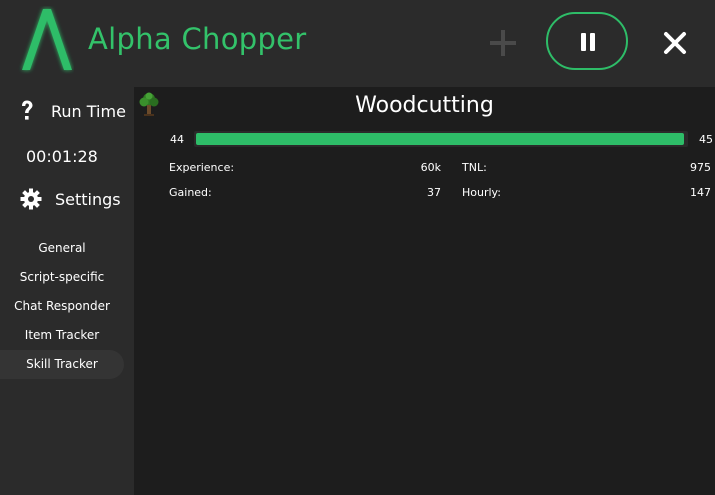 This screenshot has height=495, width=715. What do you see at coordinates (47, 39) in the screenshot?
I see `app-logo-icon` at bounding box center [47, 39].